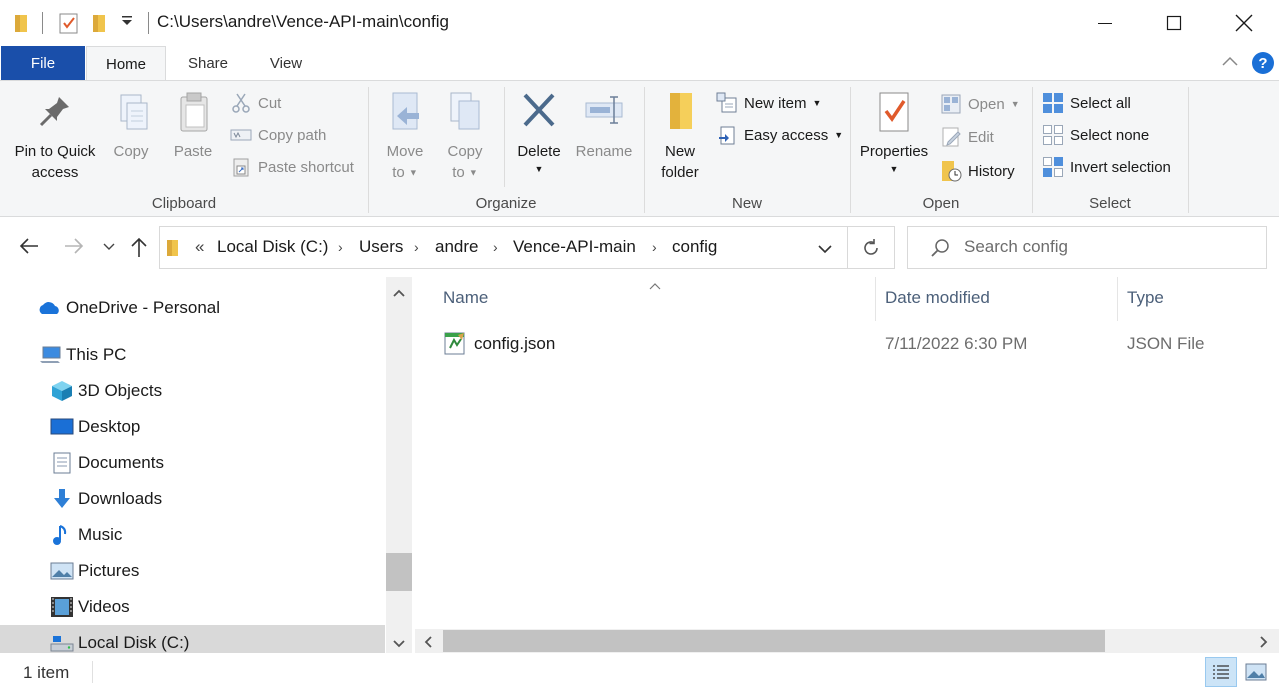 This screenshot has width=1279, height=690. I want to click on search-input, so click(1104, 247).